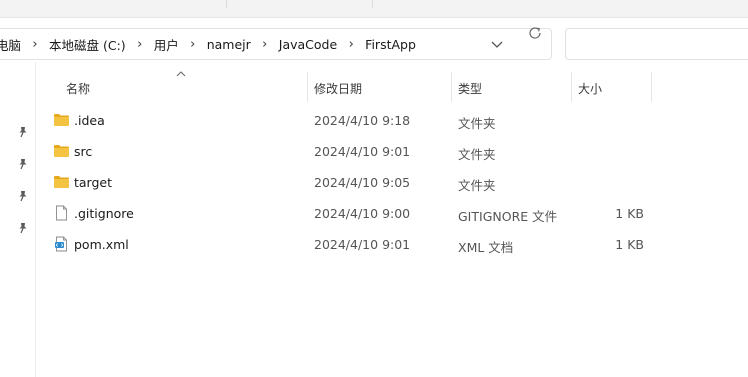 The width and height of the screenshot is (748, 377). What do you see at coordinates (18, 219) in the screenshot?
I see `navigation-pane` at bounding box center [18, 219].